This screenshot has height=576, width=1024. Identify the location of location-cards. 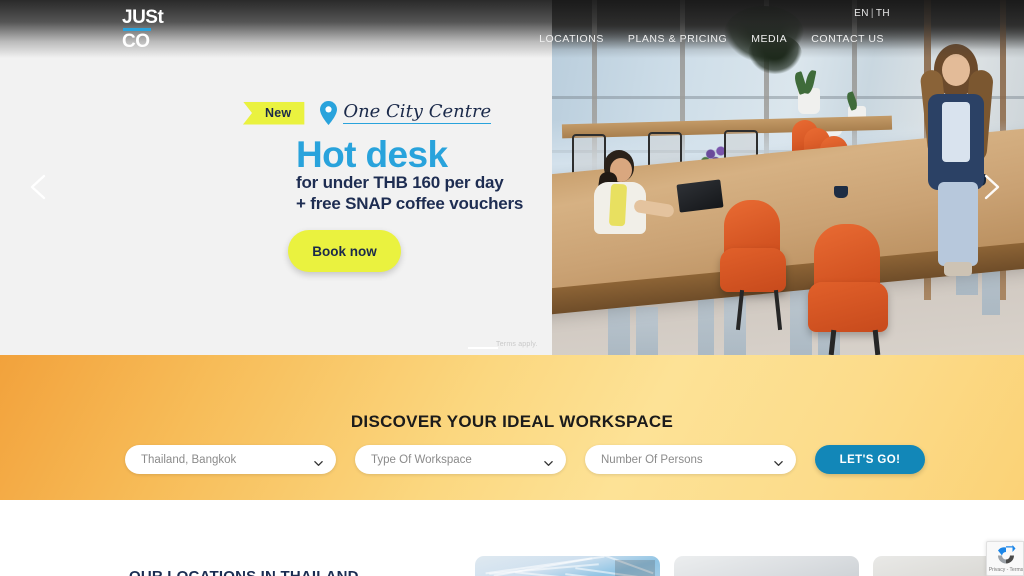
(749, 563).